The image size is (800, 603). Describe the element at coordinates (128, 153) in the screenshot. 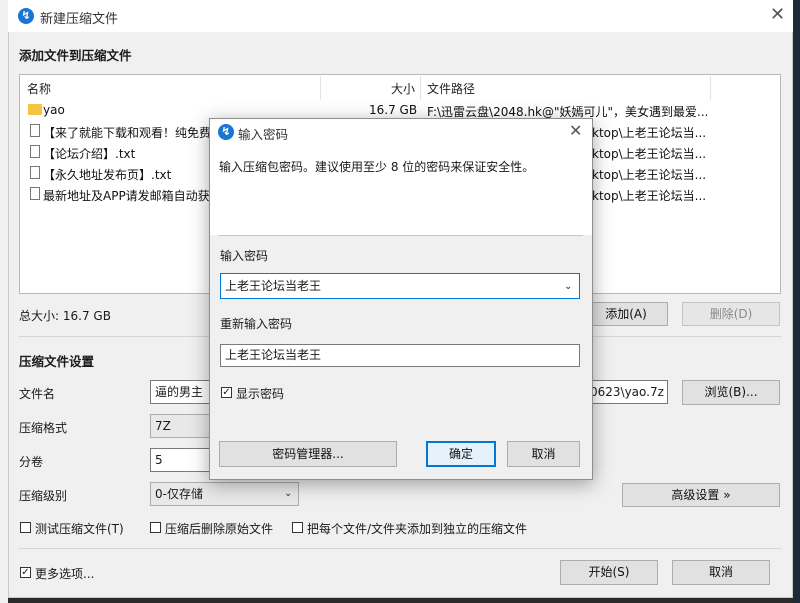

I see `list-item-name: 【论坛介绍】.txt` at that location.